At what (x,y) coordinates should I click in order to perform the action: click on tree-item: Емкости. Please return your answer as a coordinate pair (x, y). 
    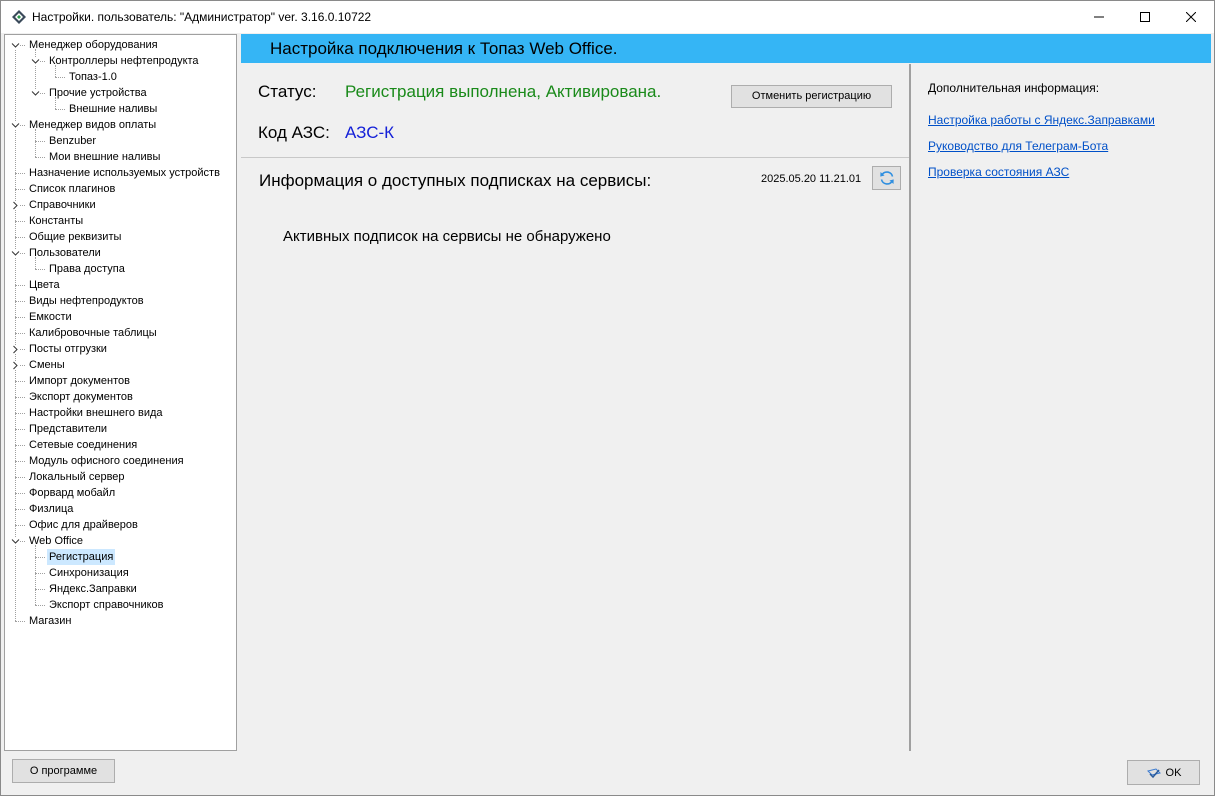
    Looking at the image, I should click on (120, 317).